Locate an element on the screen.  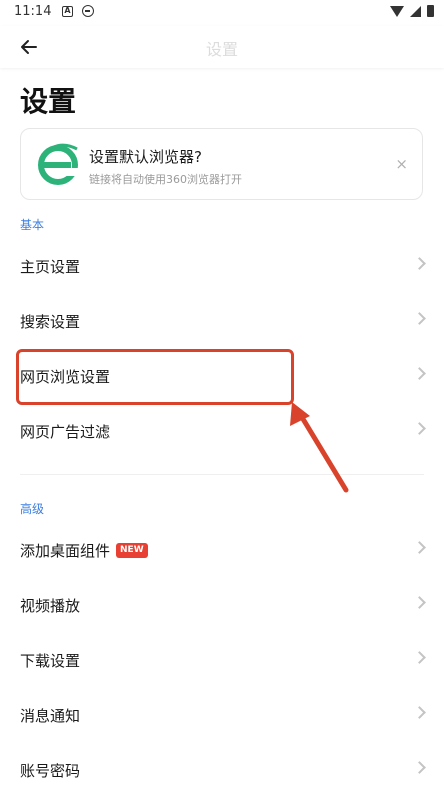
menu-item-accounts-passwords: 账号密码 is located at coordinates (222, 766).